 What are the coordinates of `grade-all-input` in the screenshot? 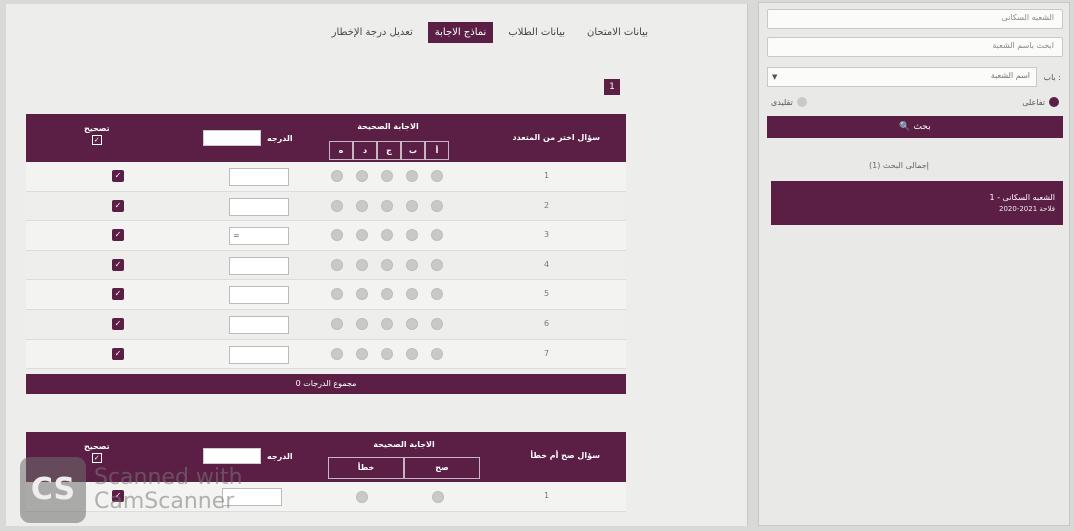 It's located at (232, 138).